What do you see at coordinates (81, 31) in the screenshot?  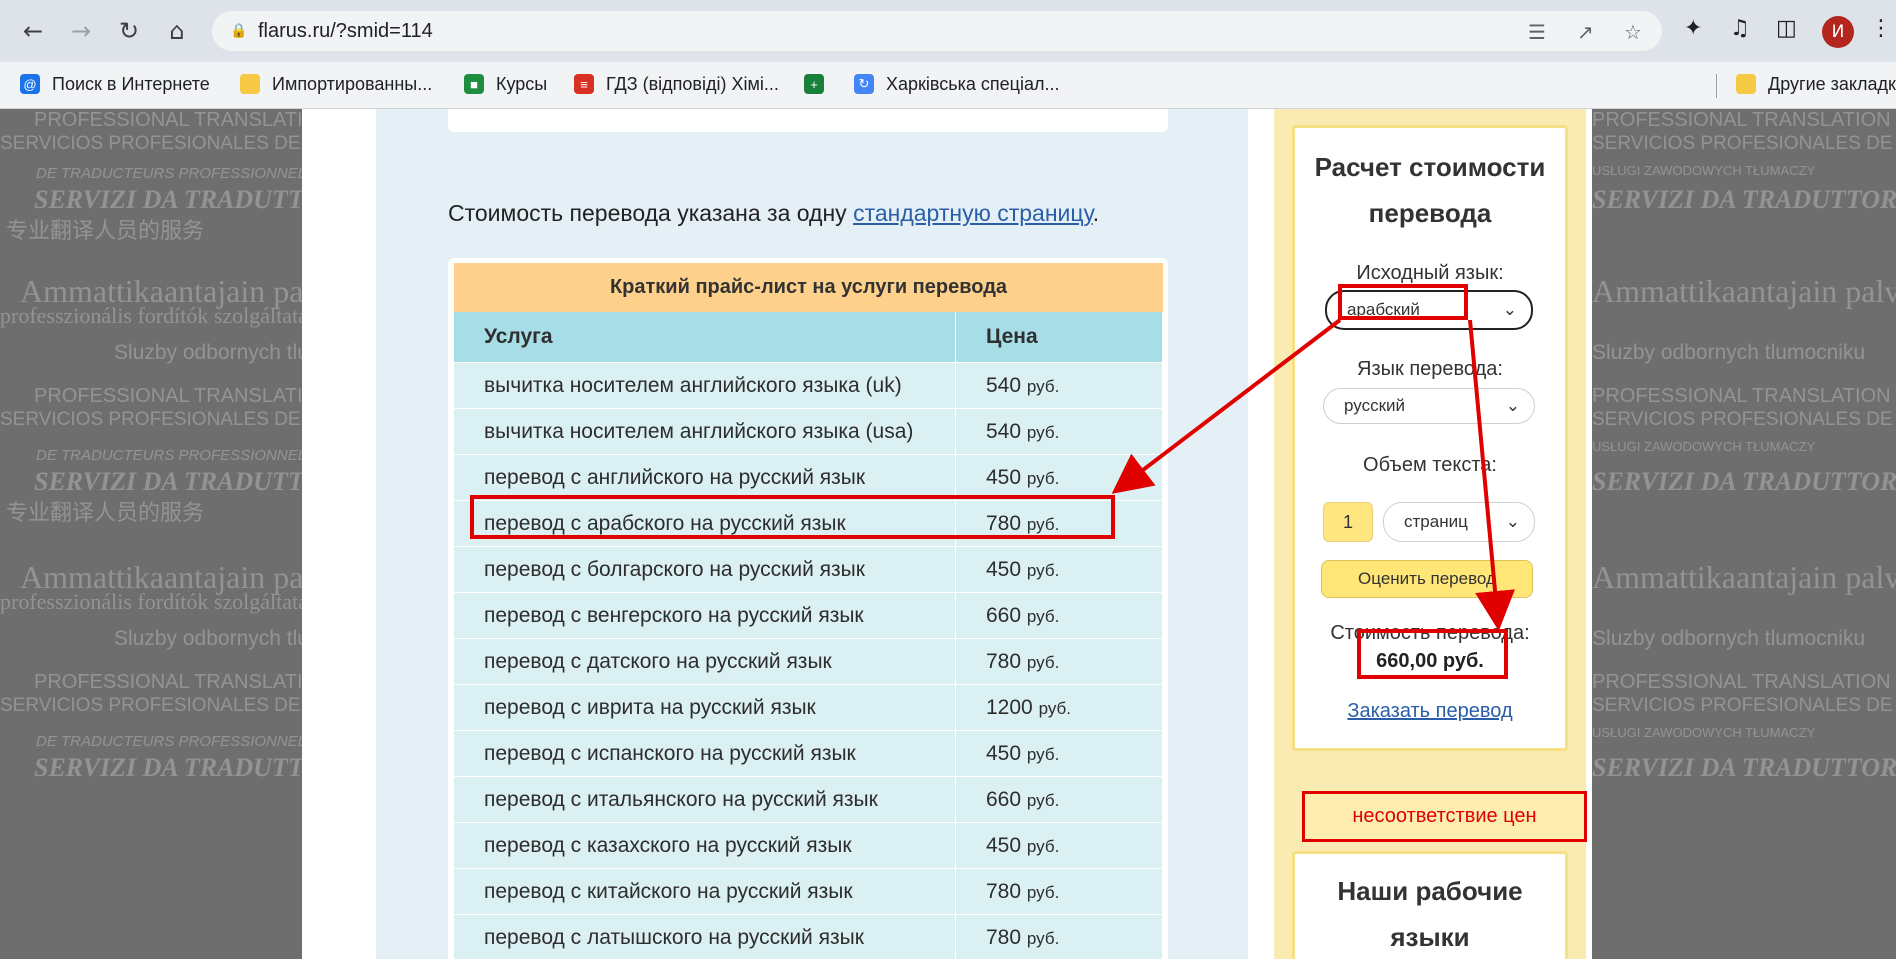 I see `forward-icon: →` at bounding box center [81, 31].